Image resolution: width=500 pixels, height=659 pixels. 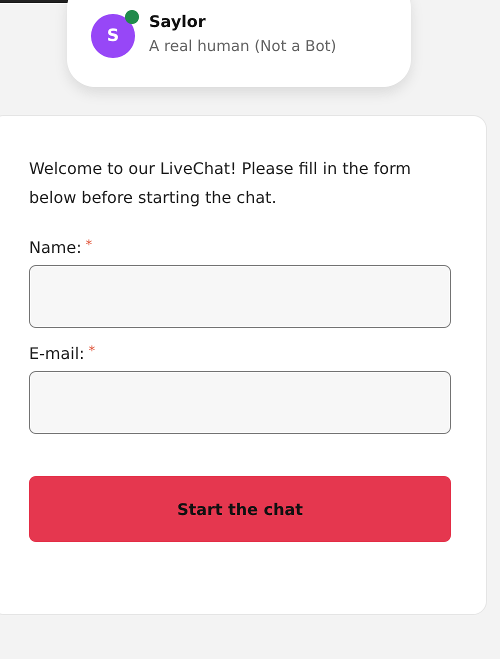 I want to click on agent-name: Saylor, so click(x=178, y=21).